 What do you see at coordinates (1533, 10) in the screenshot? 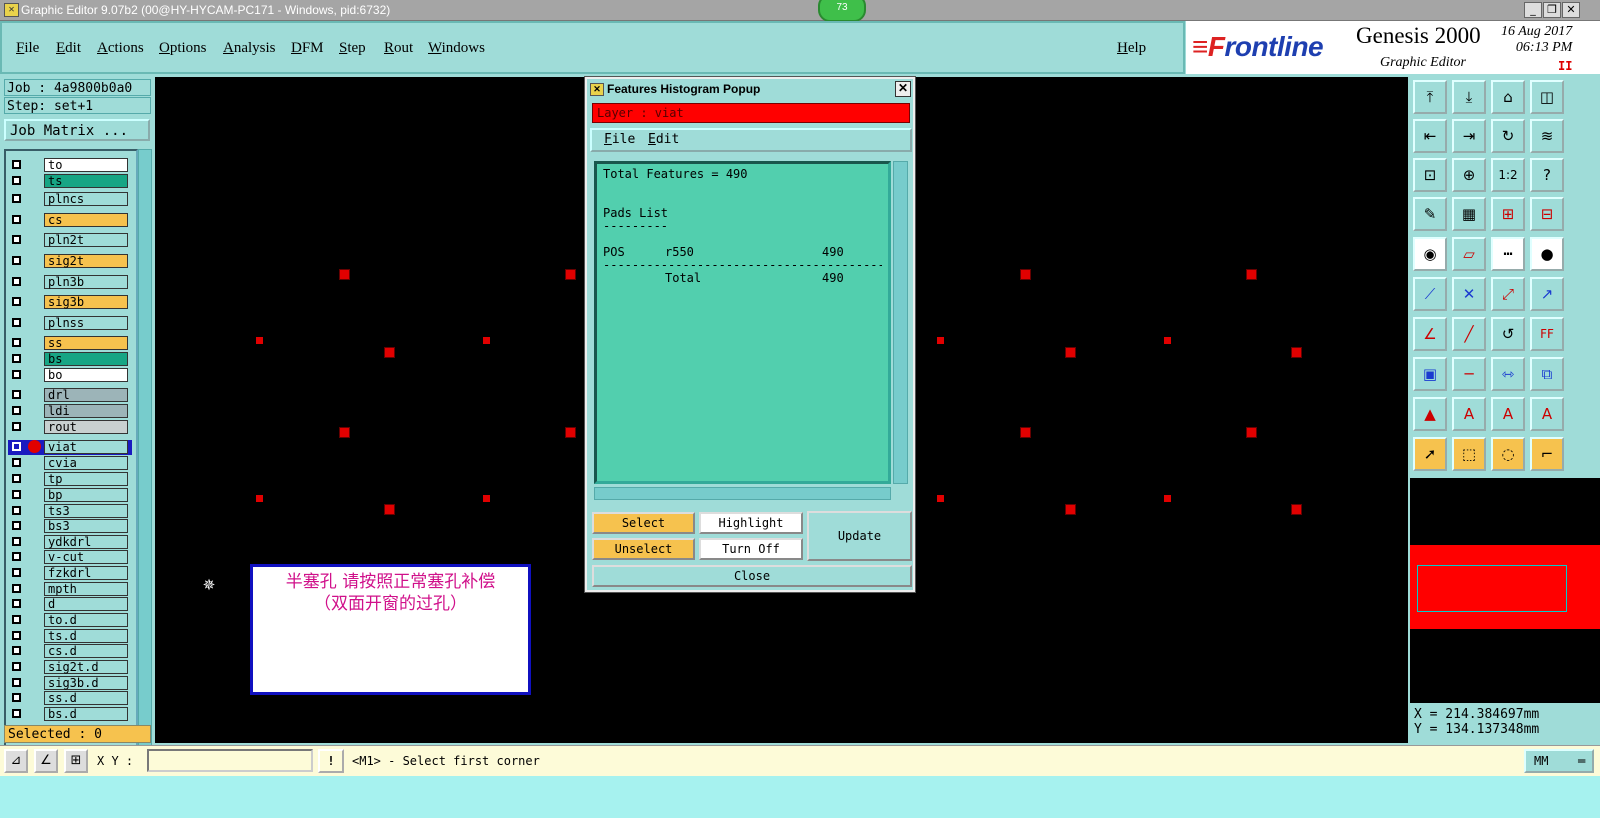
I see `minimize-button: _` at bounding box center [1533, 10].